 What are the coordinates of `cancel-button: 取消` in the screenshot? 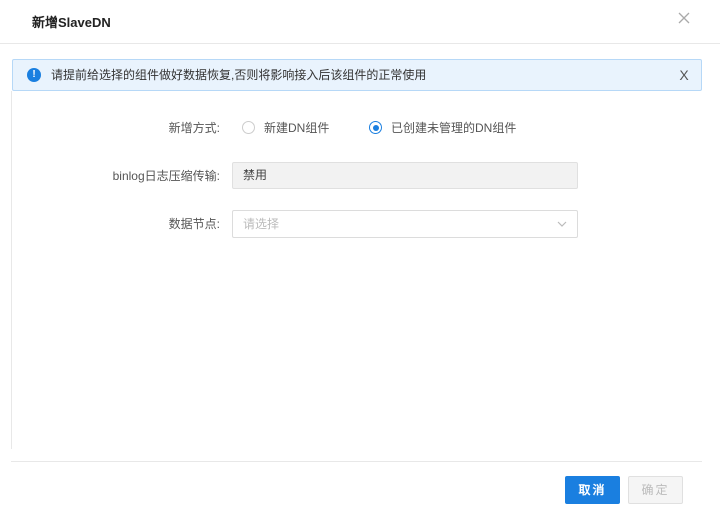 It's located at (592, 490).